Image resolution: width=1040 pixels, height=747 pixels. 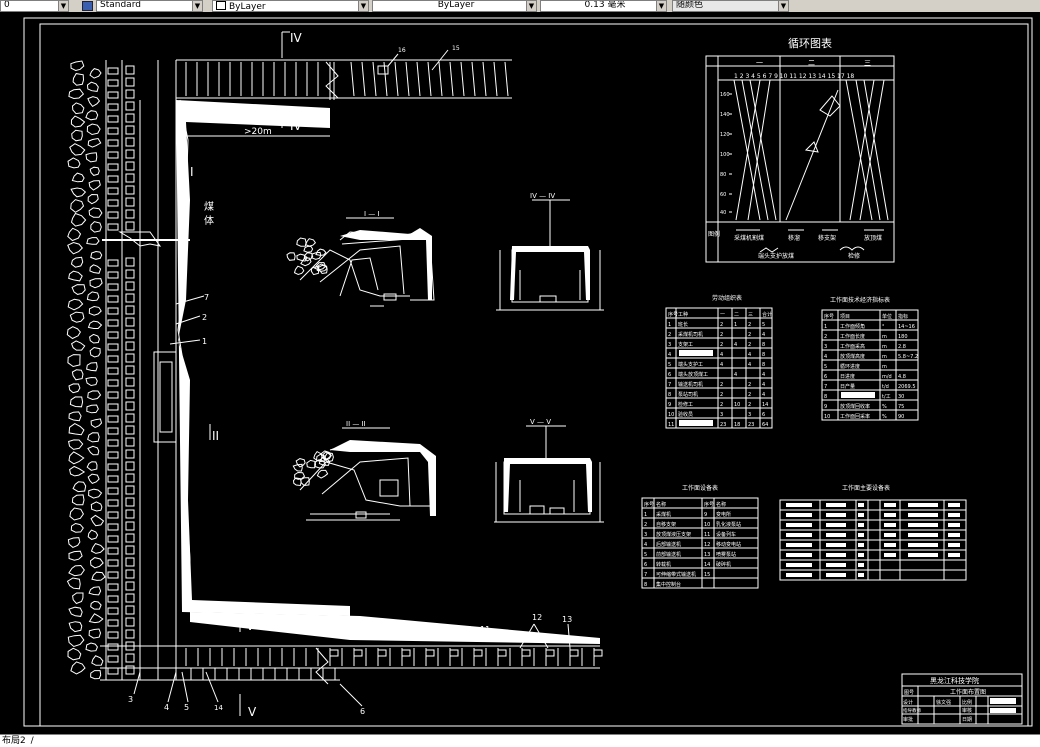 I want to click on table-cell: 破碎机, so click(x=723, y=564).